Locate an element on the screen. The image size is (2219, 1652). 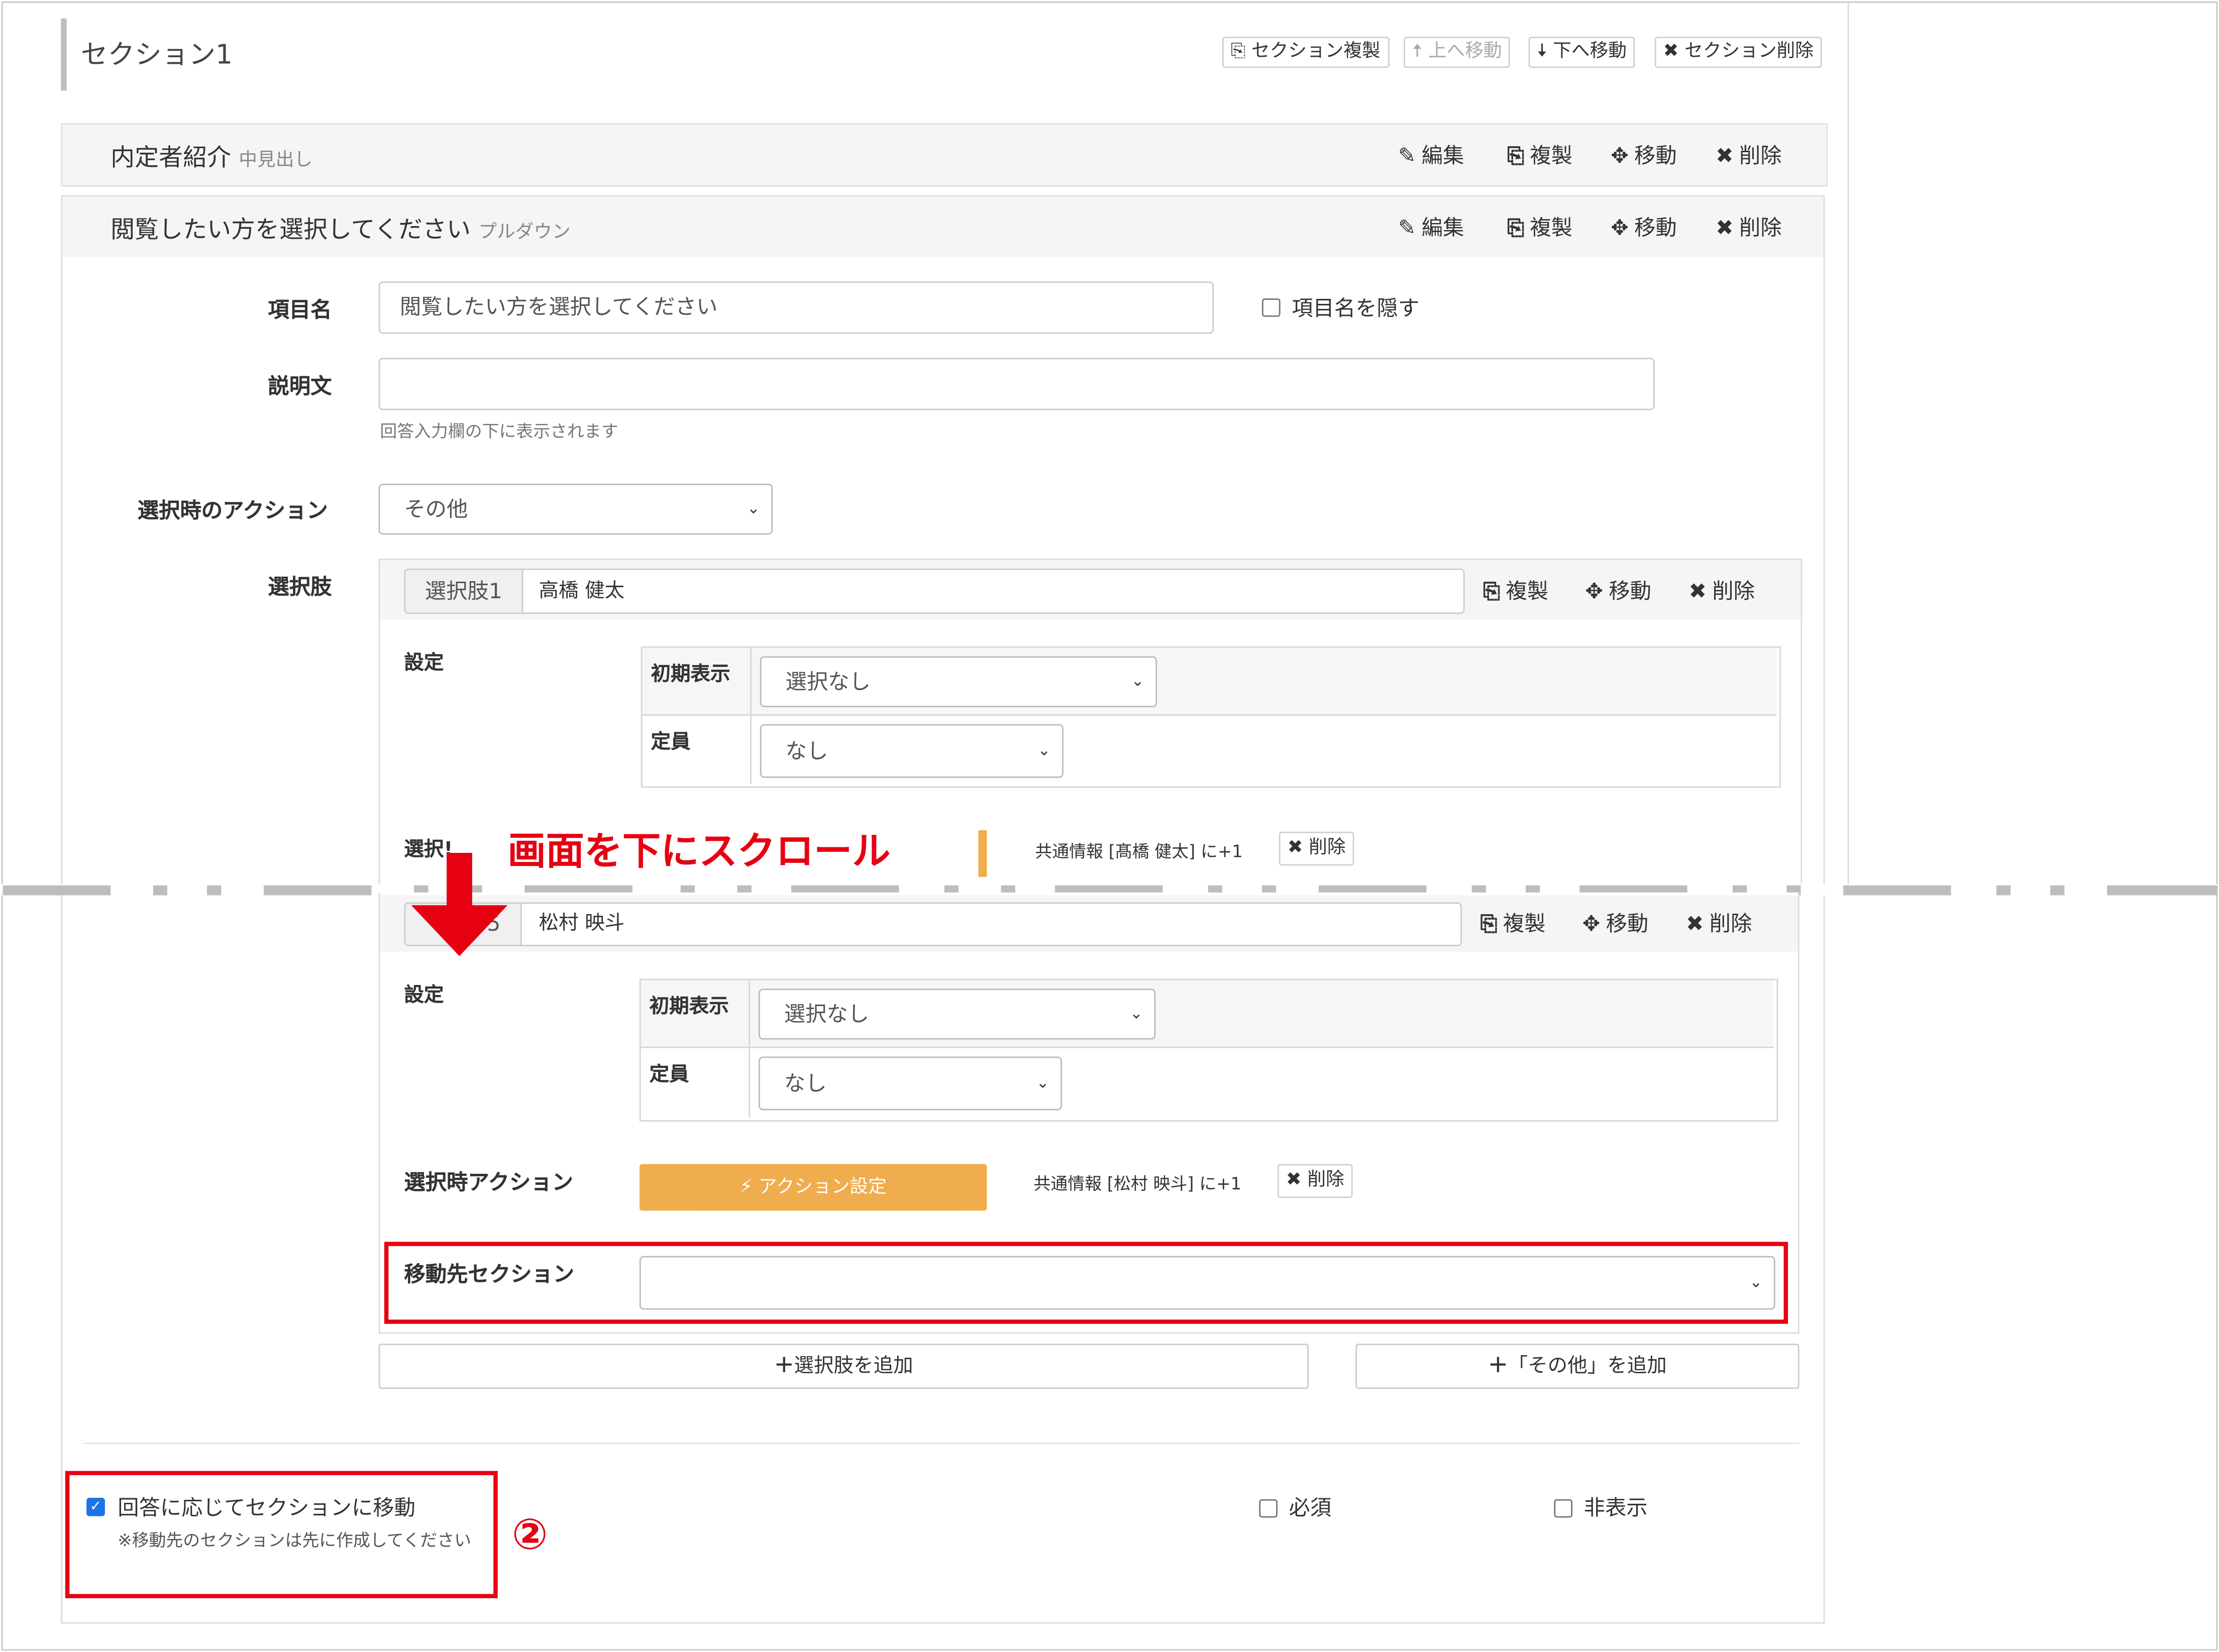
required-checkbox is located at coordinates (1269, 1508).